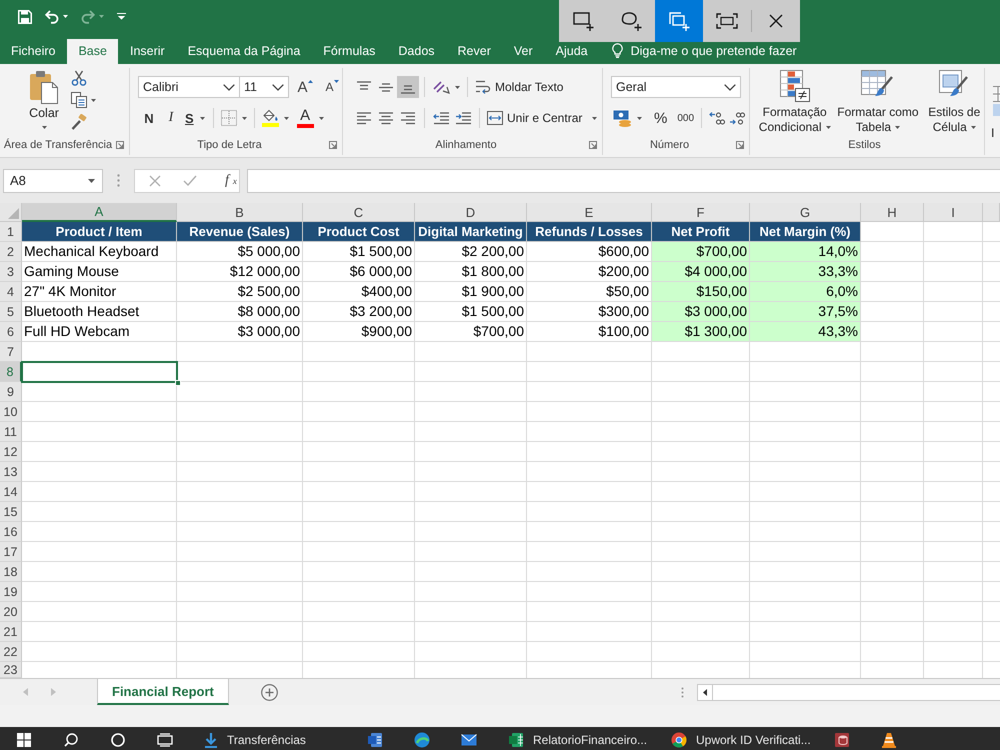 The width and height of the screenshot is (1000, 750). I want to click on column-heading: Refunds / Losses, so click(589, 232).